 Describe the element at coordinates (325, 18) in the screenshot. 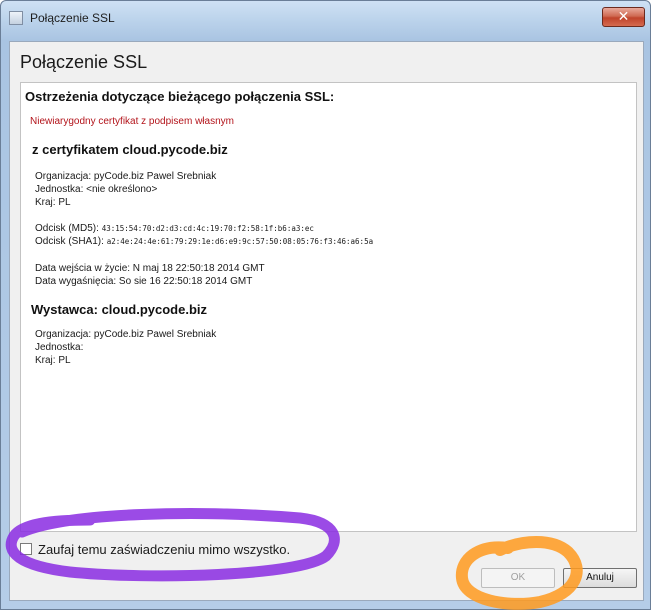

I see `title-bar: Połączenie SSL ✕` at that location.